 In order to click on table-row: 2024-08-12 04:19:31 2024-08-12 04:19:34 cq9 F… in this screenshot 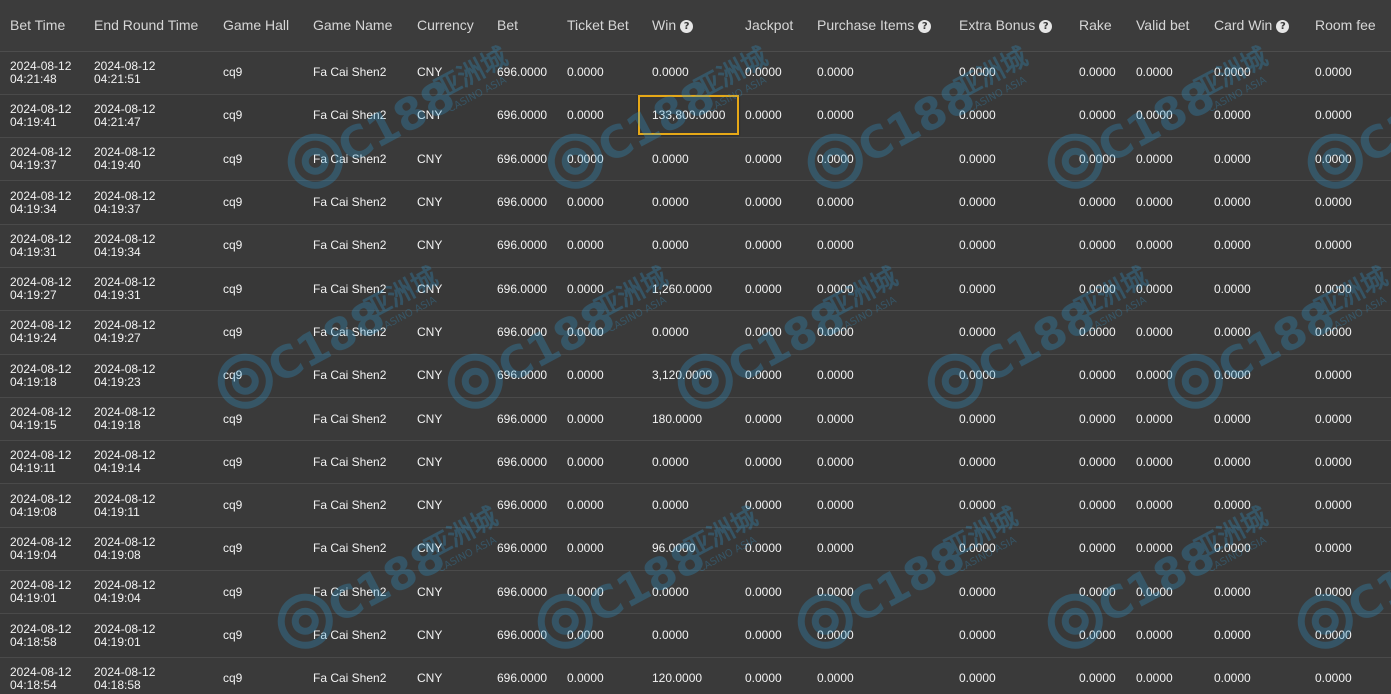, I will do `click(695, 246)`.